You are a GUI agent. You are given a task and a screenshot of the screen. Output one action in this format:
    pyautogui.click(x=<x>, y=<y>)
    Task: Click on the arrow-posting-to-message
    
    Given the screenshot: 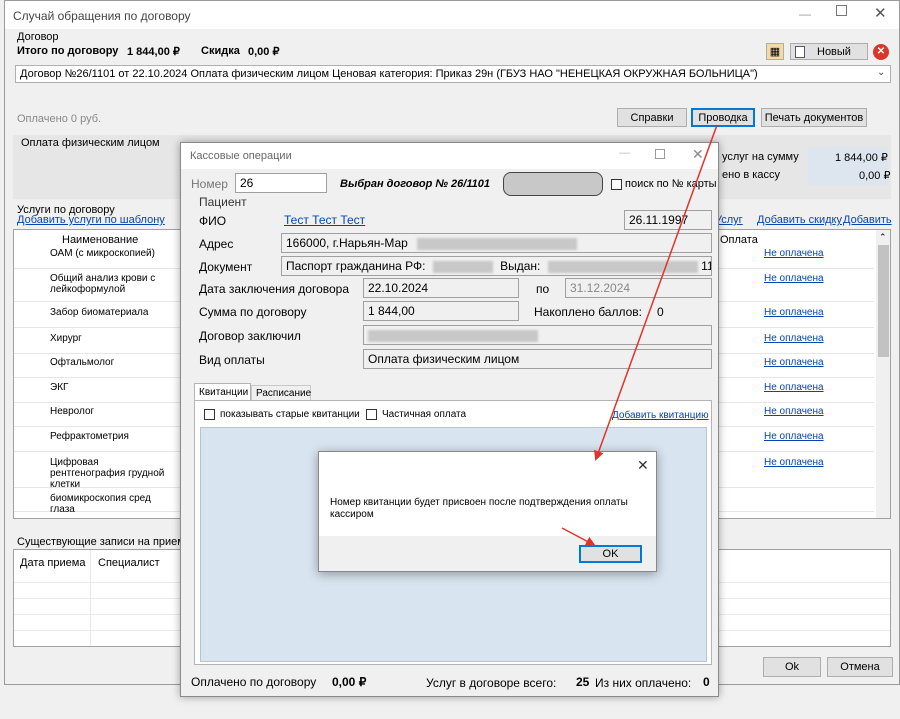 What is the action you would take?
    pyautogui.click(x=656, y=292)
    